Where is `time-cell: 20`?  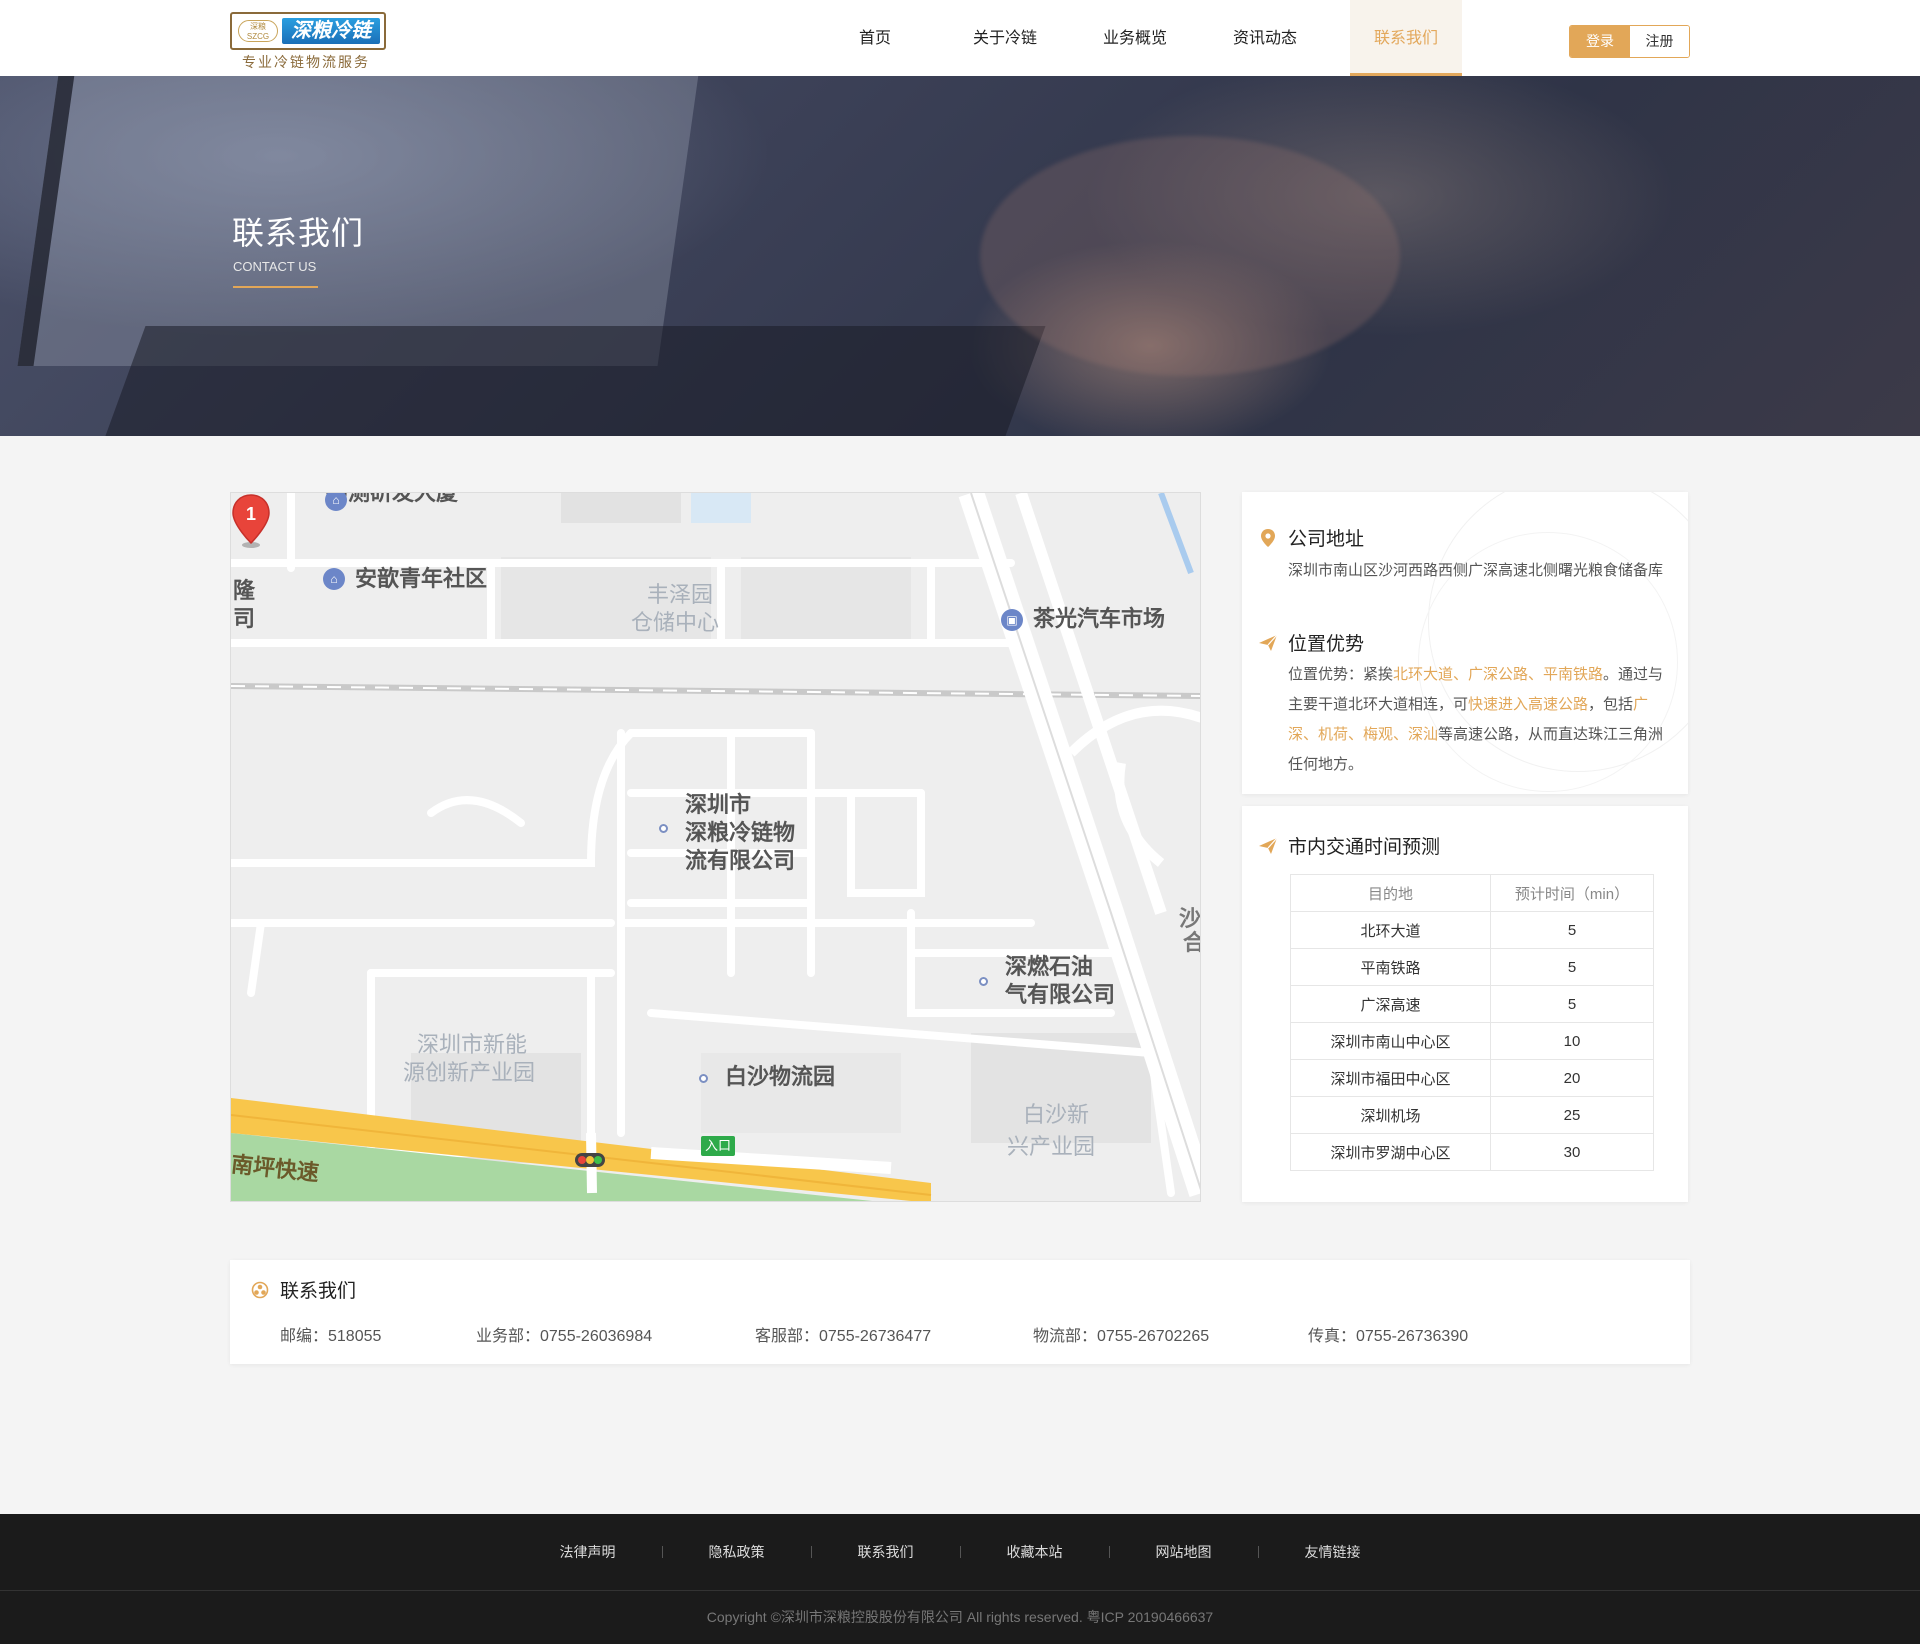
time-cell: 20 is located at coordinates (1572, 1078).